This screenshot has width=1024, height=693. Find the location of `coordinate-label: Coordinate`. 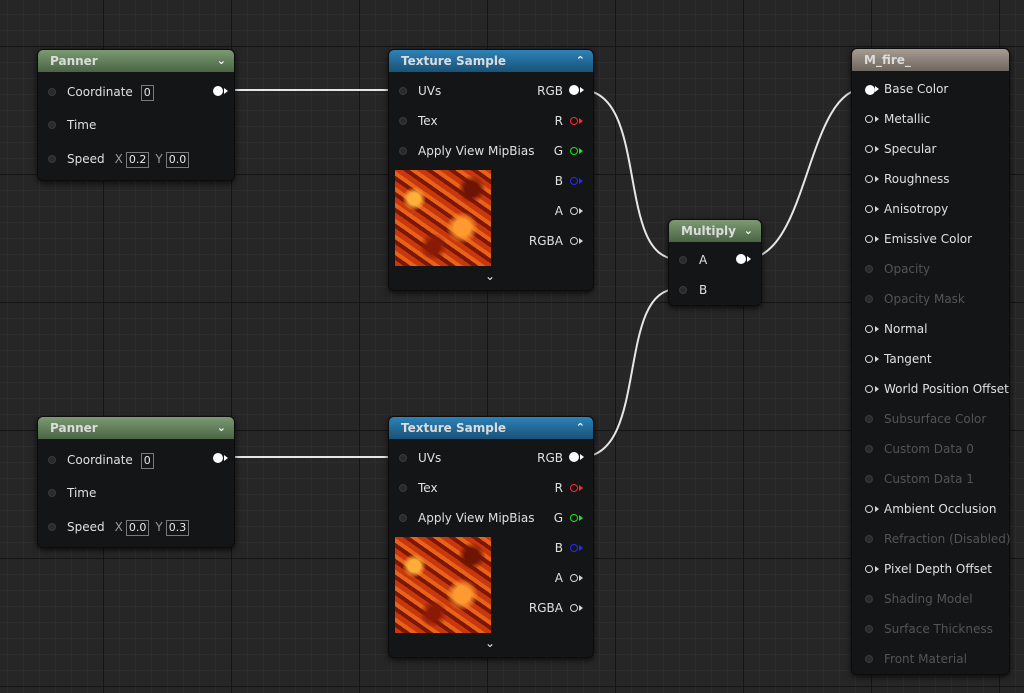

coordinate-label: Coordinate is located at coordinates (100, 92).